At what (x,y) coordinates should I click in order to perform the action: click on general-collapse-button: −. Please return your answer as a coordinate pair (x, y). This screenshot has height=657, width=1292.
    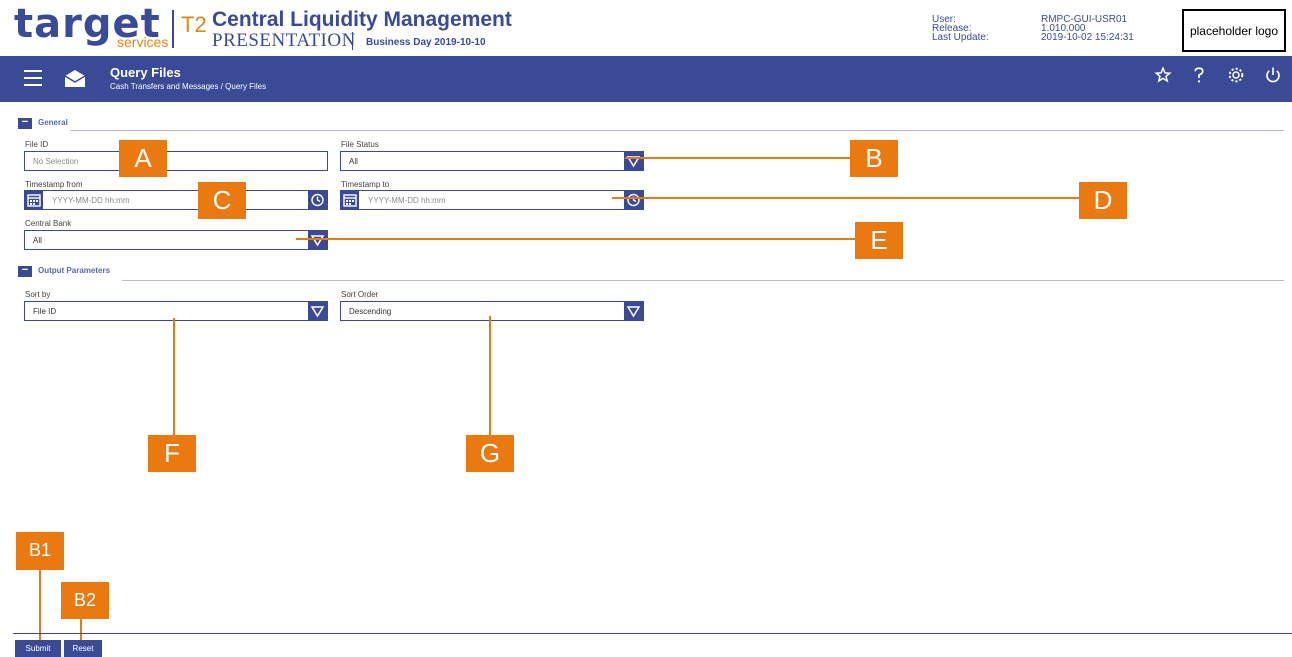
    Looking at the image, I should click on (25, 123).